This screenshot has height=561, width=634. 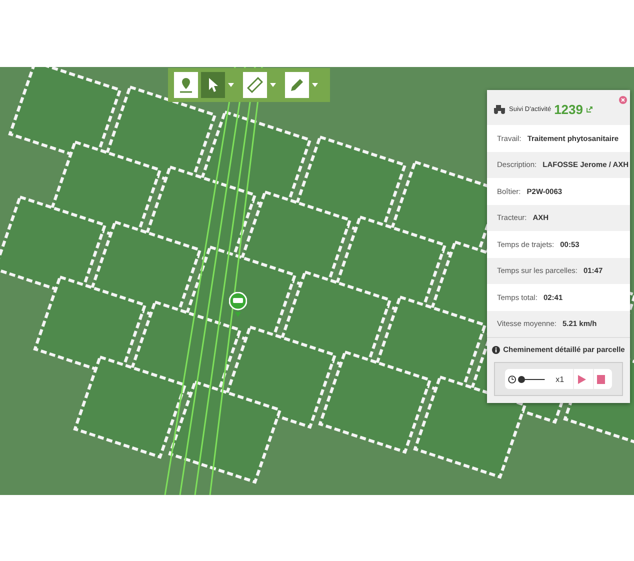 I want to click on info-icon, so click(x=496, y=350).